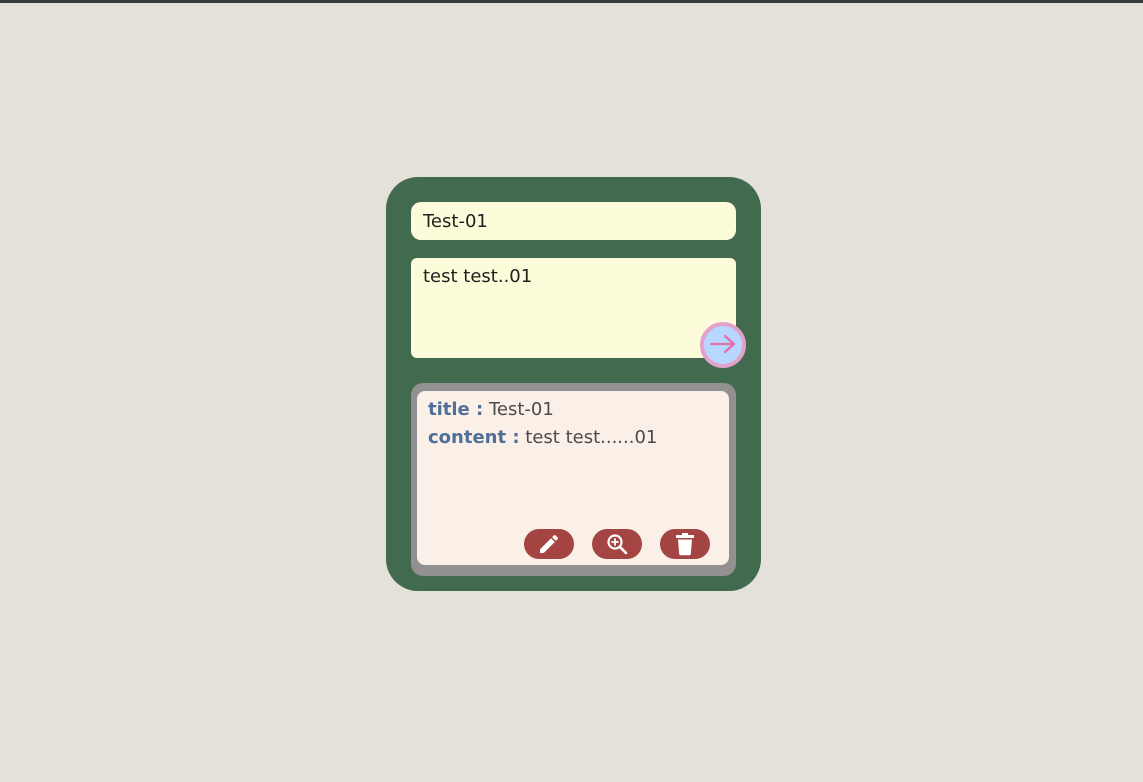  I want to click on zoom-in-icon, so click(617, 544).